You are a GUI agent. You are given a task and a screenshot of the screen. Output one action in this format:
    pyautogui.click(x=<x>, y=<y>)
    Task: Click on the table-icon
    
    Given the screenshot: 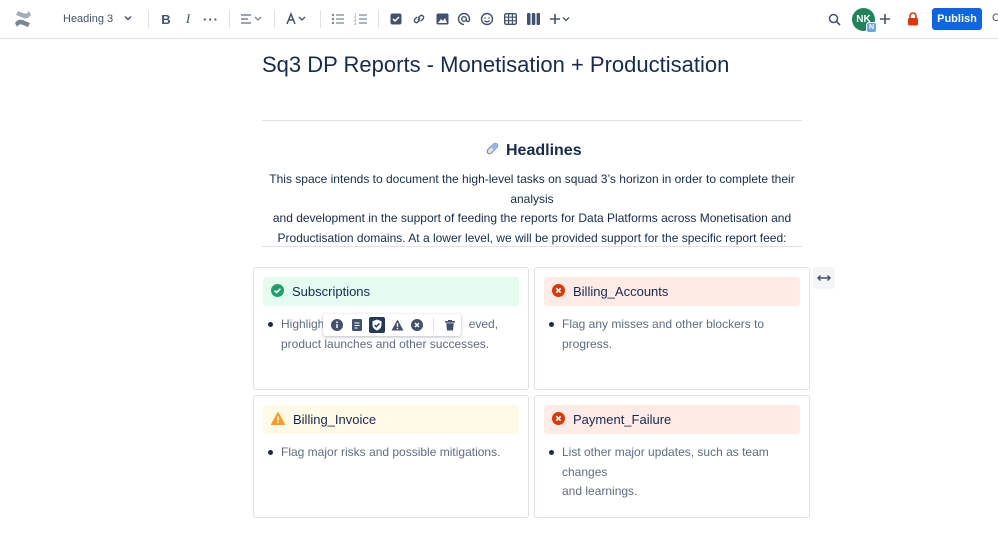 What is the action you would take?
    pyautogui.click(x=510, y=19)
    